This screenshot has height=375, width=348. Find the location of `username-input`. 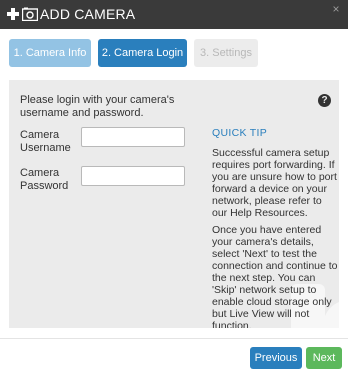

username-input is located at coordinates (133, 137).